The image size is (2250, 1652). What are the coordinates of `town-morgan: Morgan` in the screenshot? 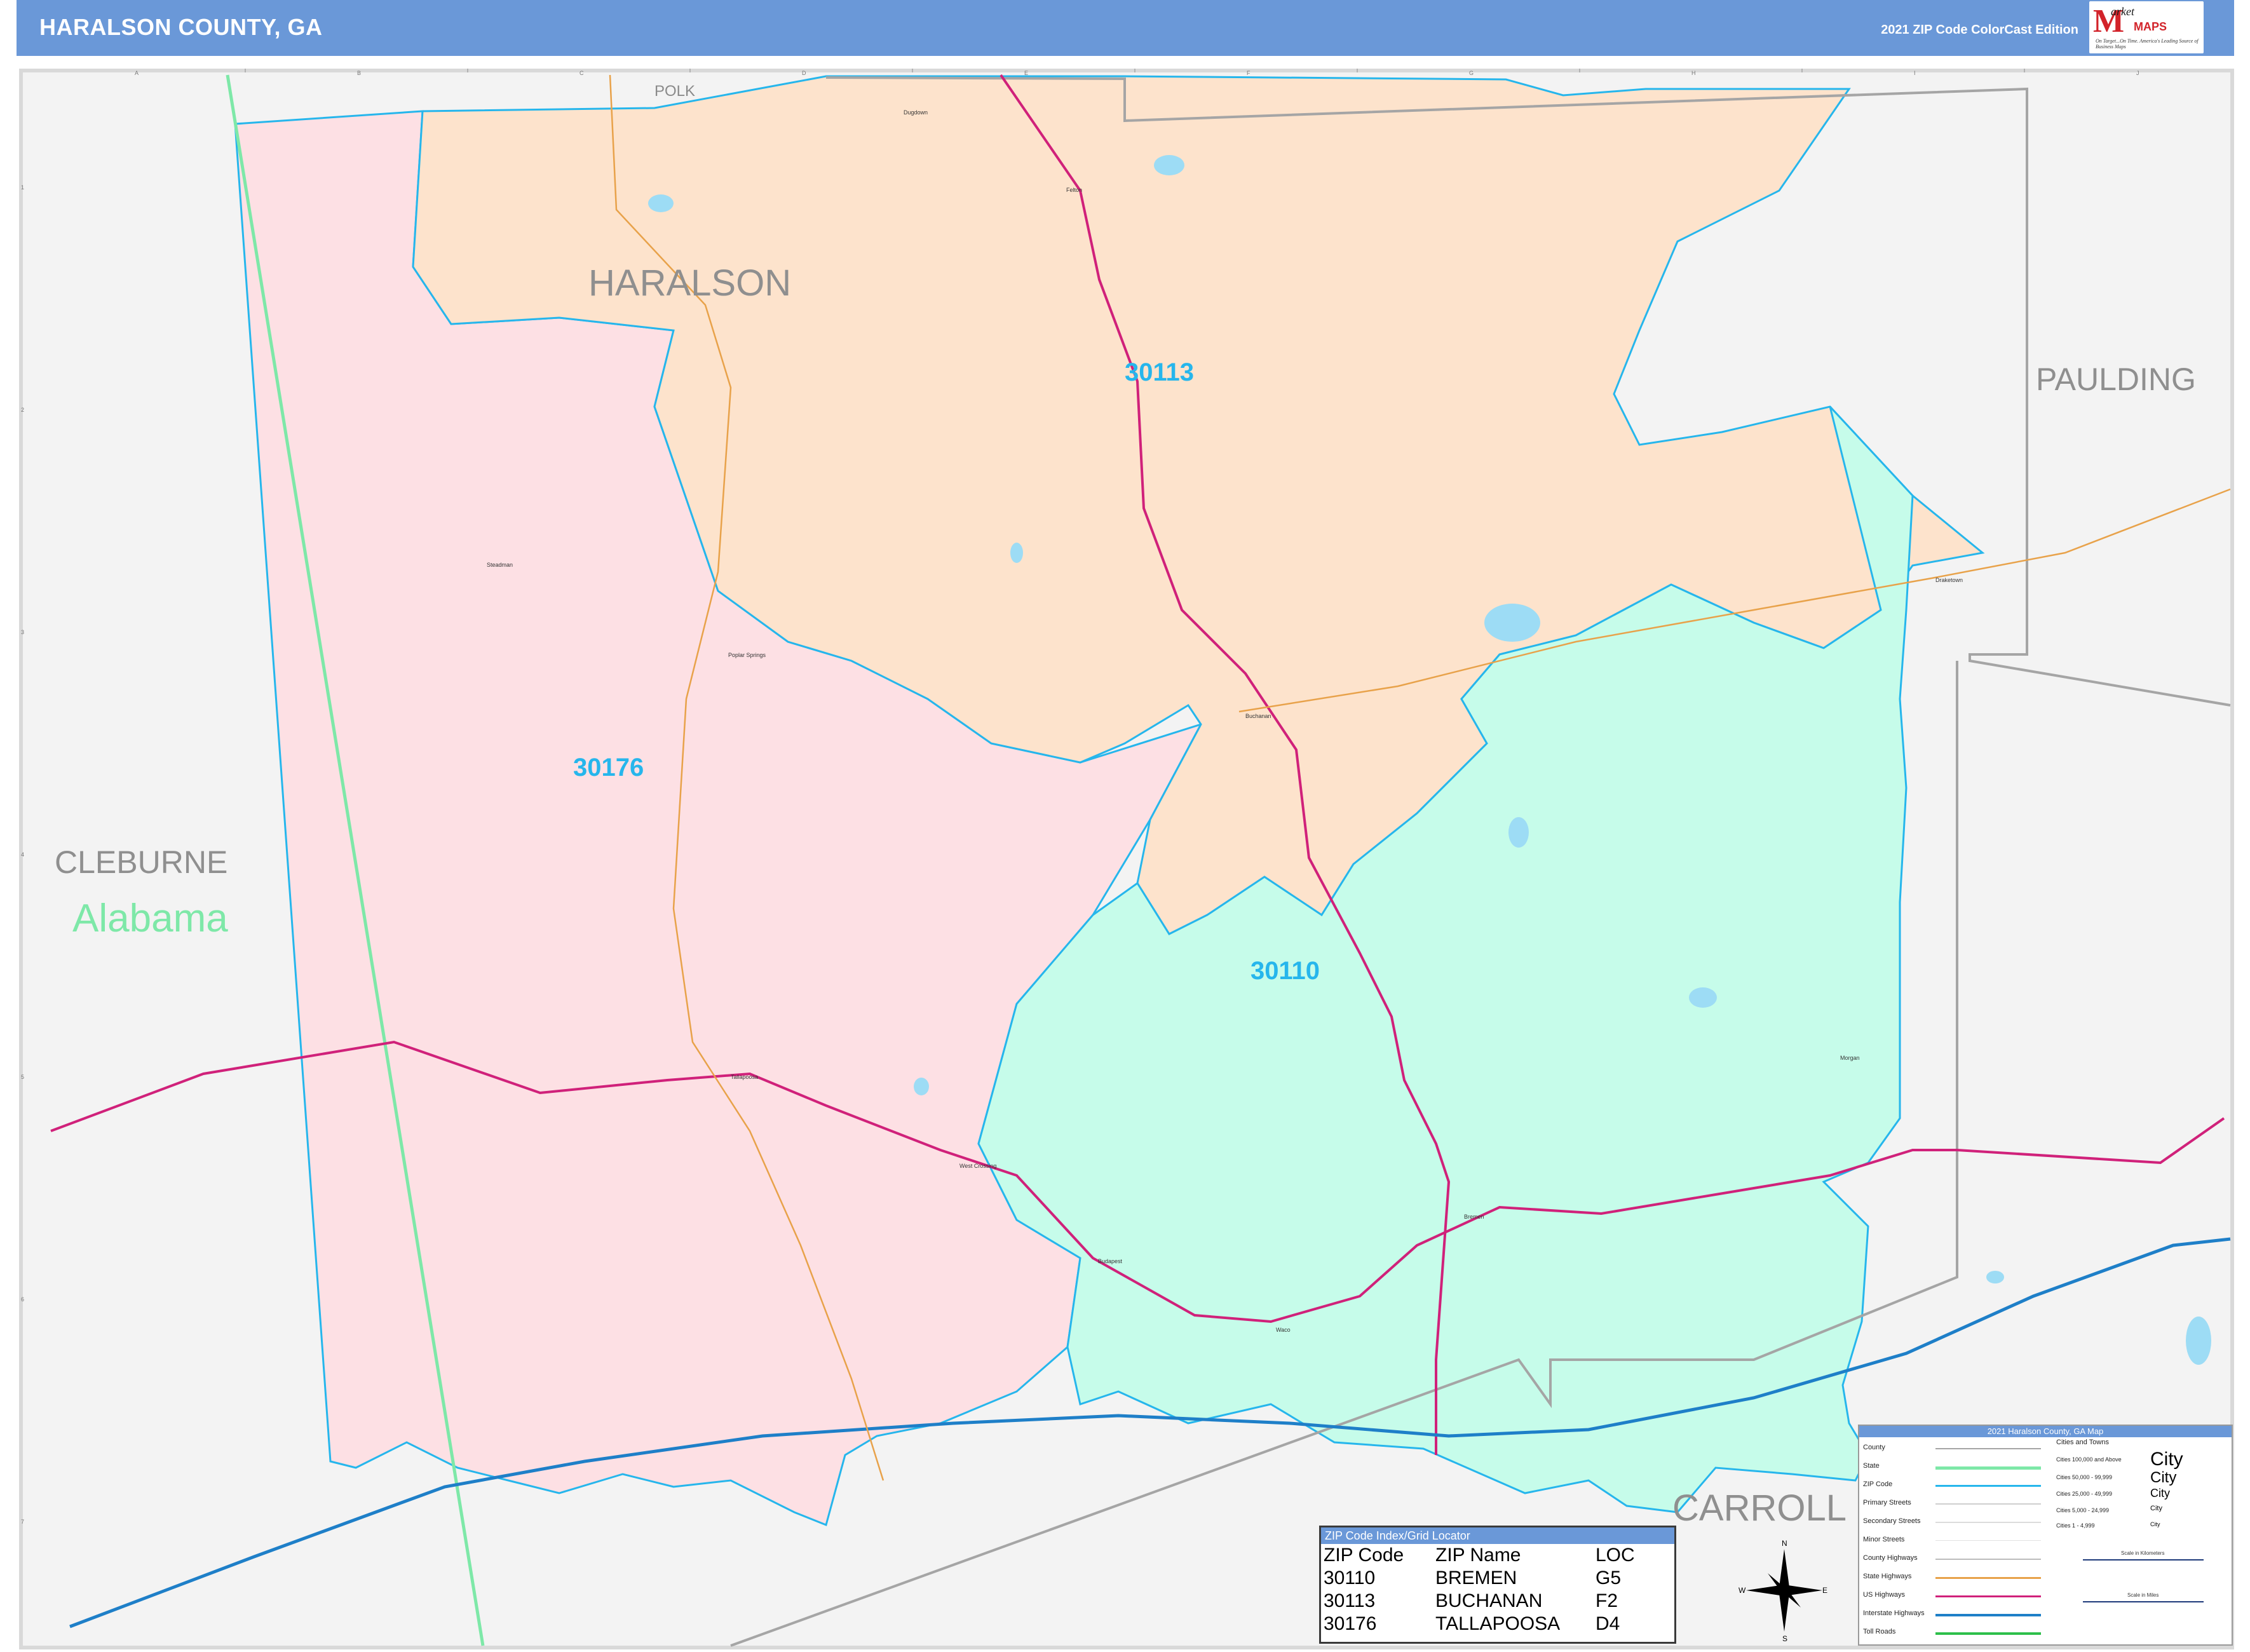 It's located at (1850, 1058).